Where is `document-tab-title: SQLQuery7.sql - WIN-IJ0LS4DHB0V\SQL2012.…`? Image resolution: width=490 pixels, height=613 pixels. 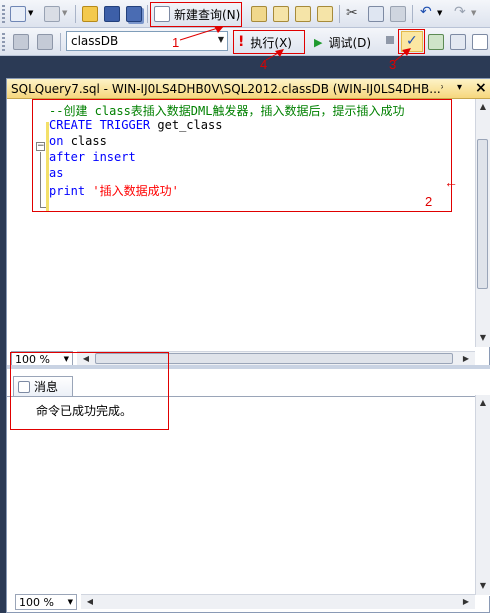
document-tab-title: SQLQuery7.sql - WIN-IJ0LS4DHB0V\SQL2012.… is located at coordinates (227, 89).